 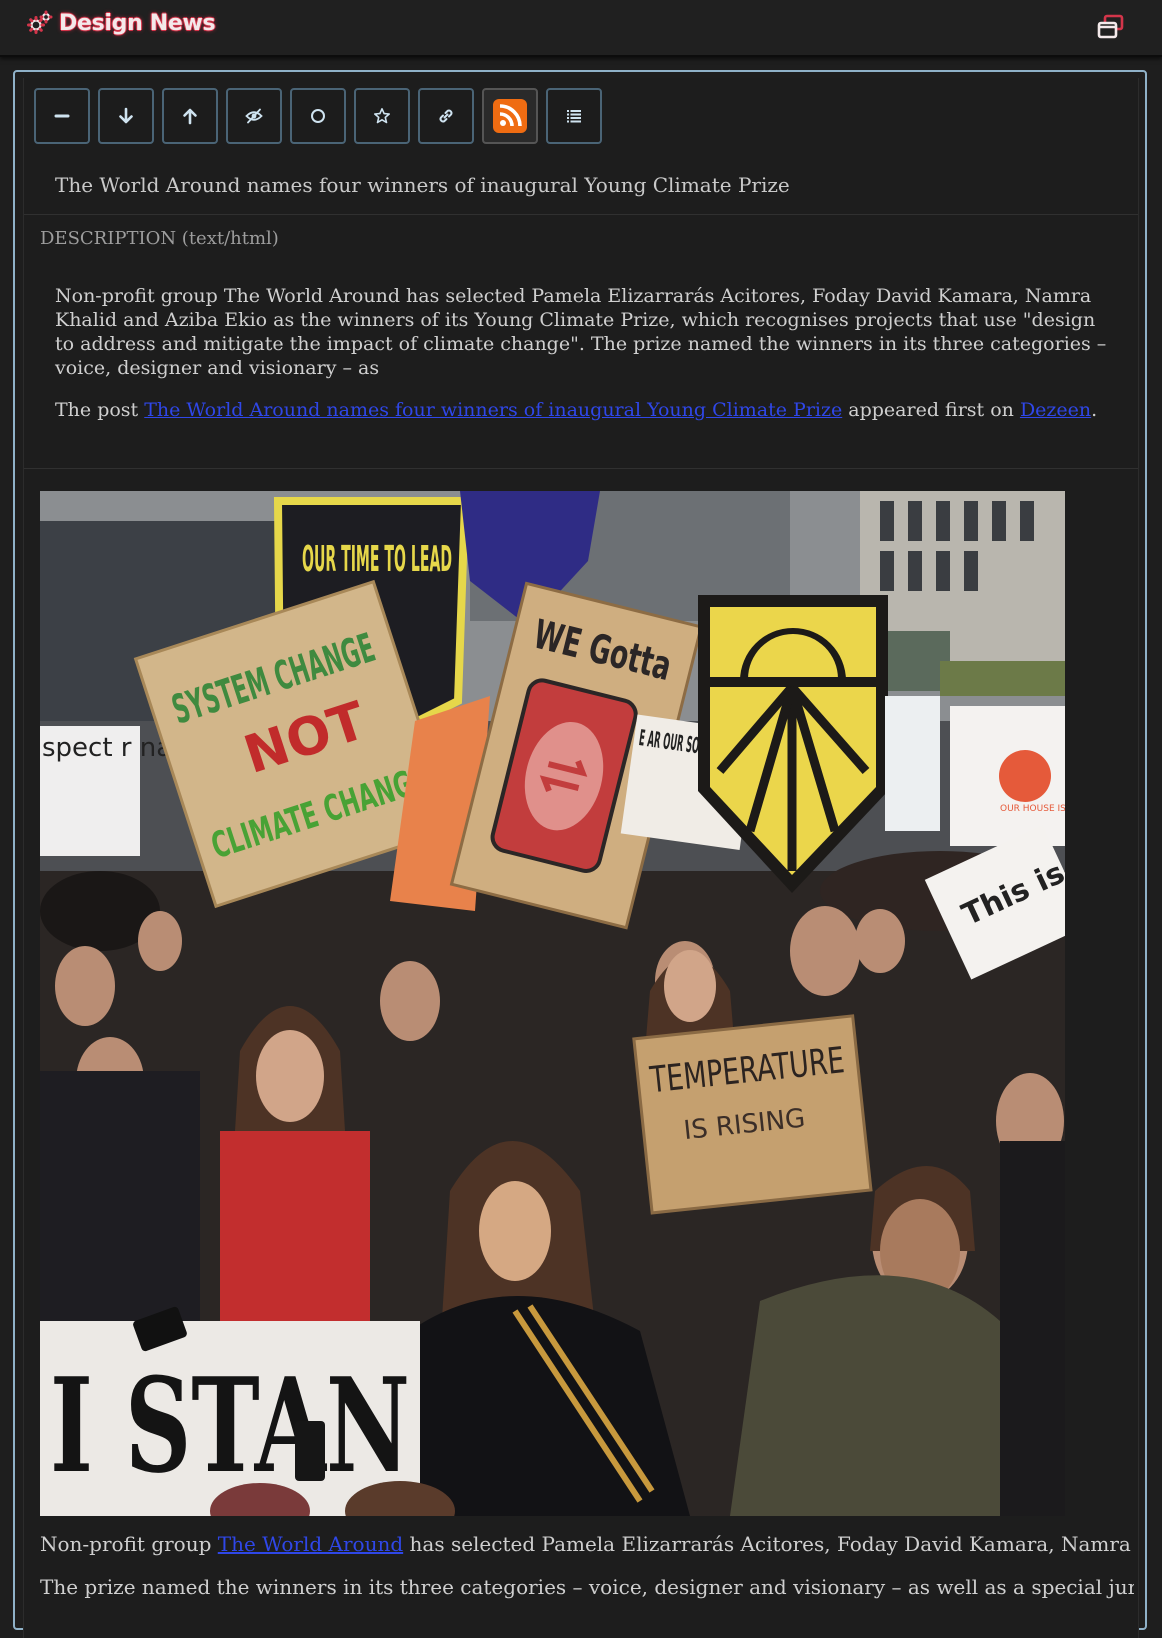 What do you see at coordinates (931, 410) in the screenshot?
I see `post-middle: appeared first on` at bounding box center [931, 410].